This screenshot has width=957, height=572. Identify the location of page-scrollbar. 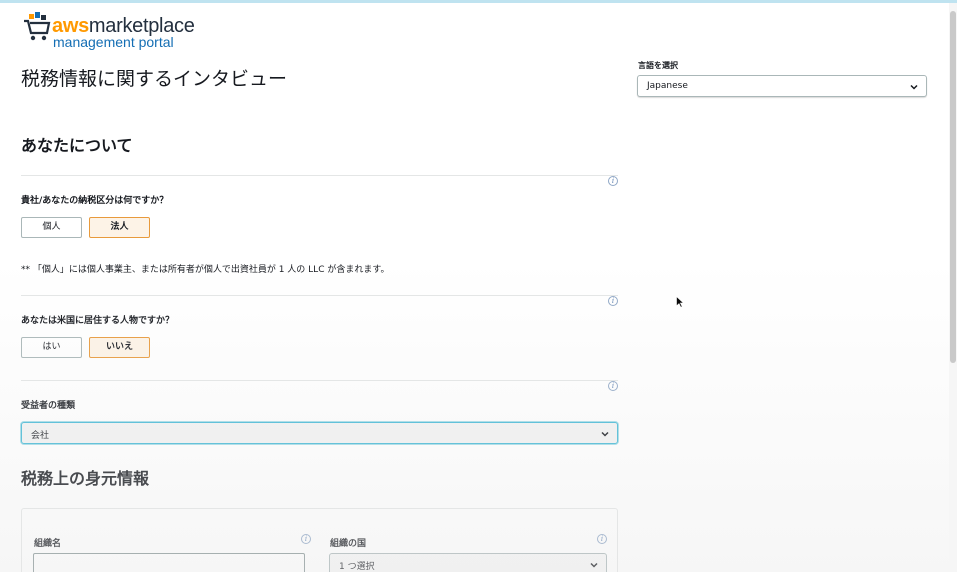
(953, 287).